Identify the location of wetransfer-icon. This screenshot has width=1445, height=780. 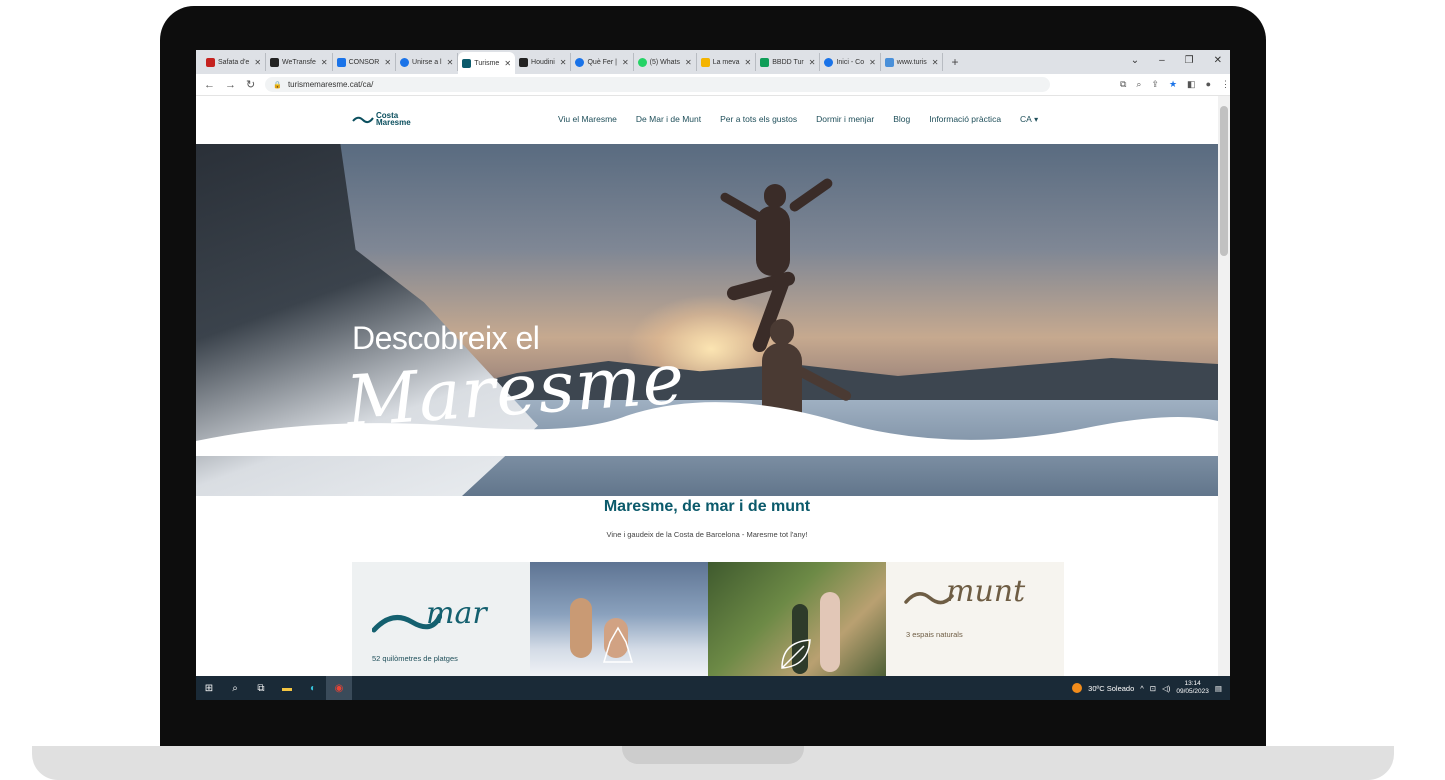
(275, 62).